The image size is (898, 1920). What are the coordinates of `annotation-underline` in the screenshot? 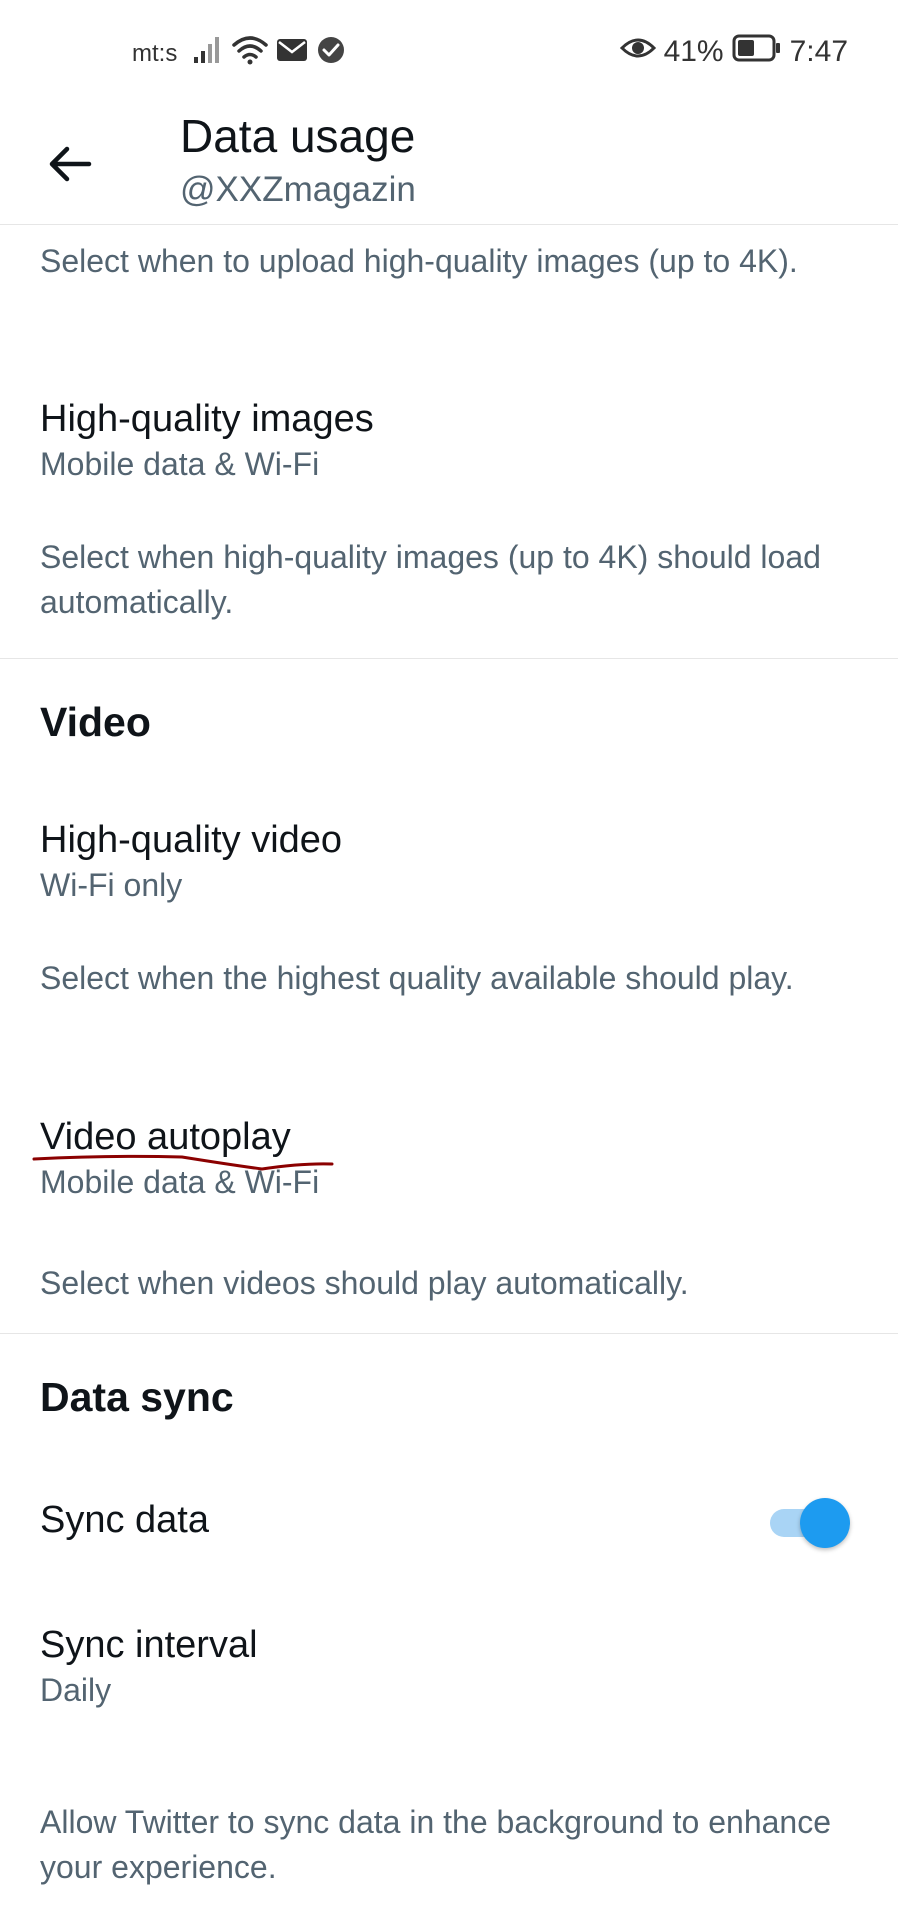 It's located at (183, 1162).